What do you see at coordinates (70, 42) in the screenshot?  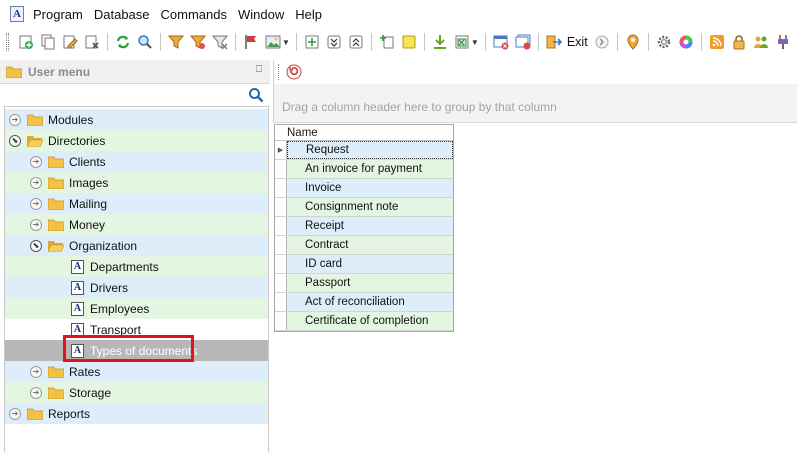 I see `edit-record-icon` at bounding box center [70, 42].